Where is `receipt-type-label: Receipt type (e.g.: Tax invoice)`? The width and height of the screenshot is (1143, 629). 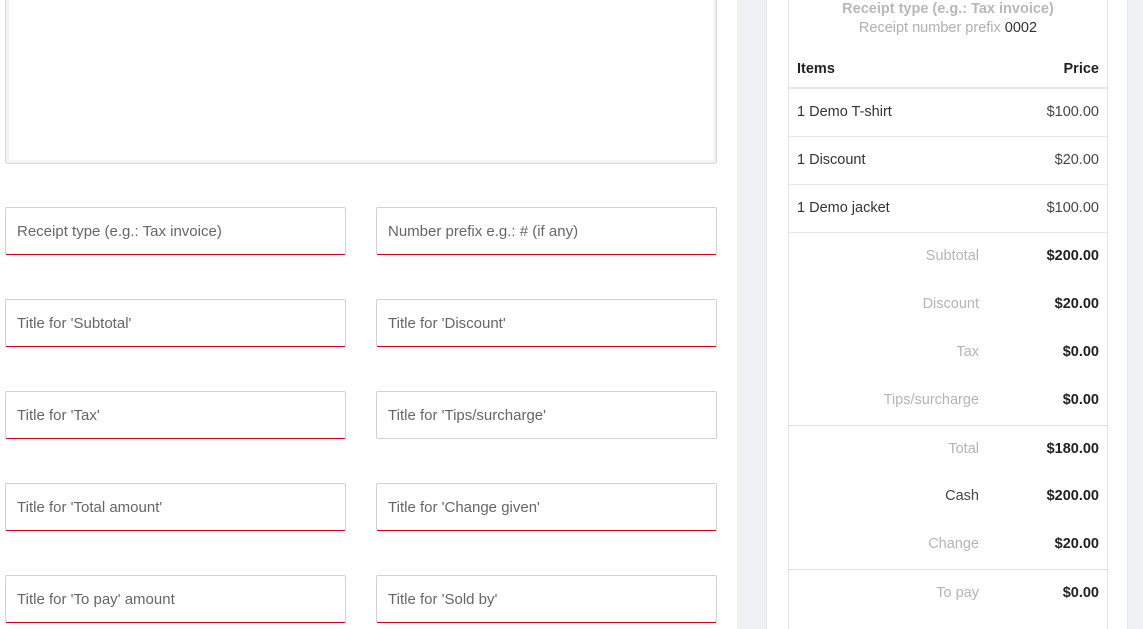 receipt-type-label: Receipt type (e.g.: Tax invoice) is located at coordinates (948, 9).